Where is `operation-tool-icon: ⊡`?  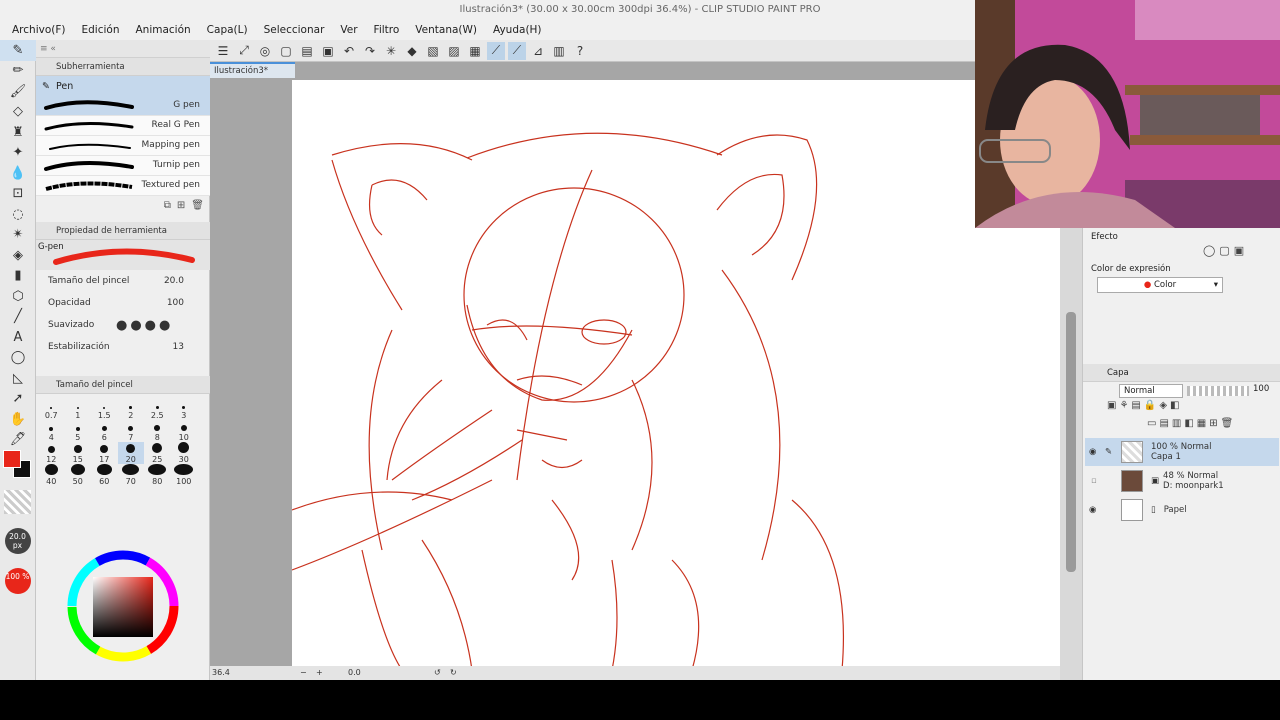
operation-tool-icon: ⊡ is located at coordinates (18, 194).